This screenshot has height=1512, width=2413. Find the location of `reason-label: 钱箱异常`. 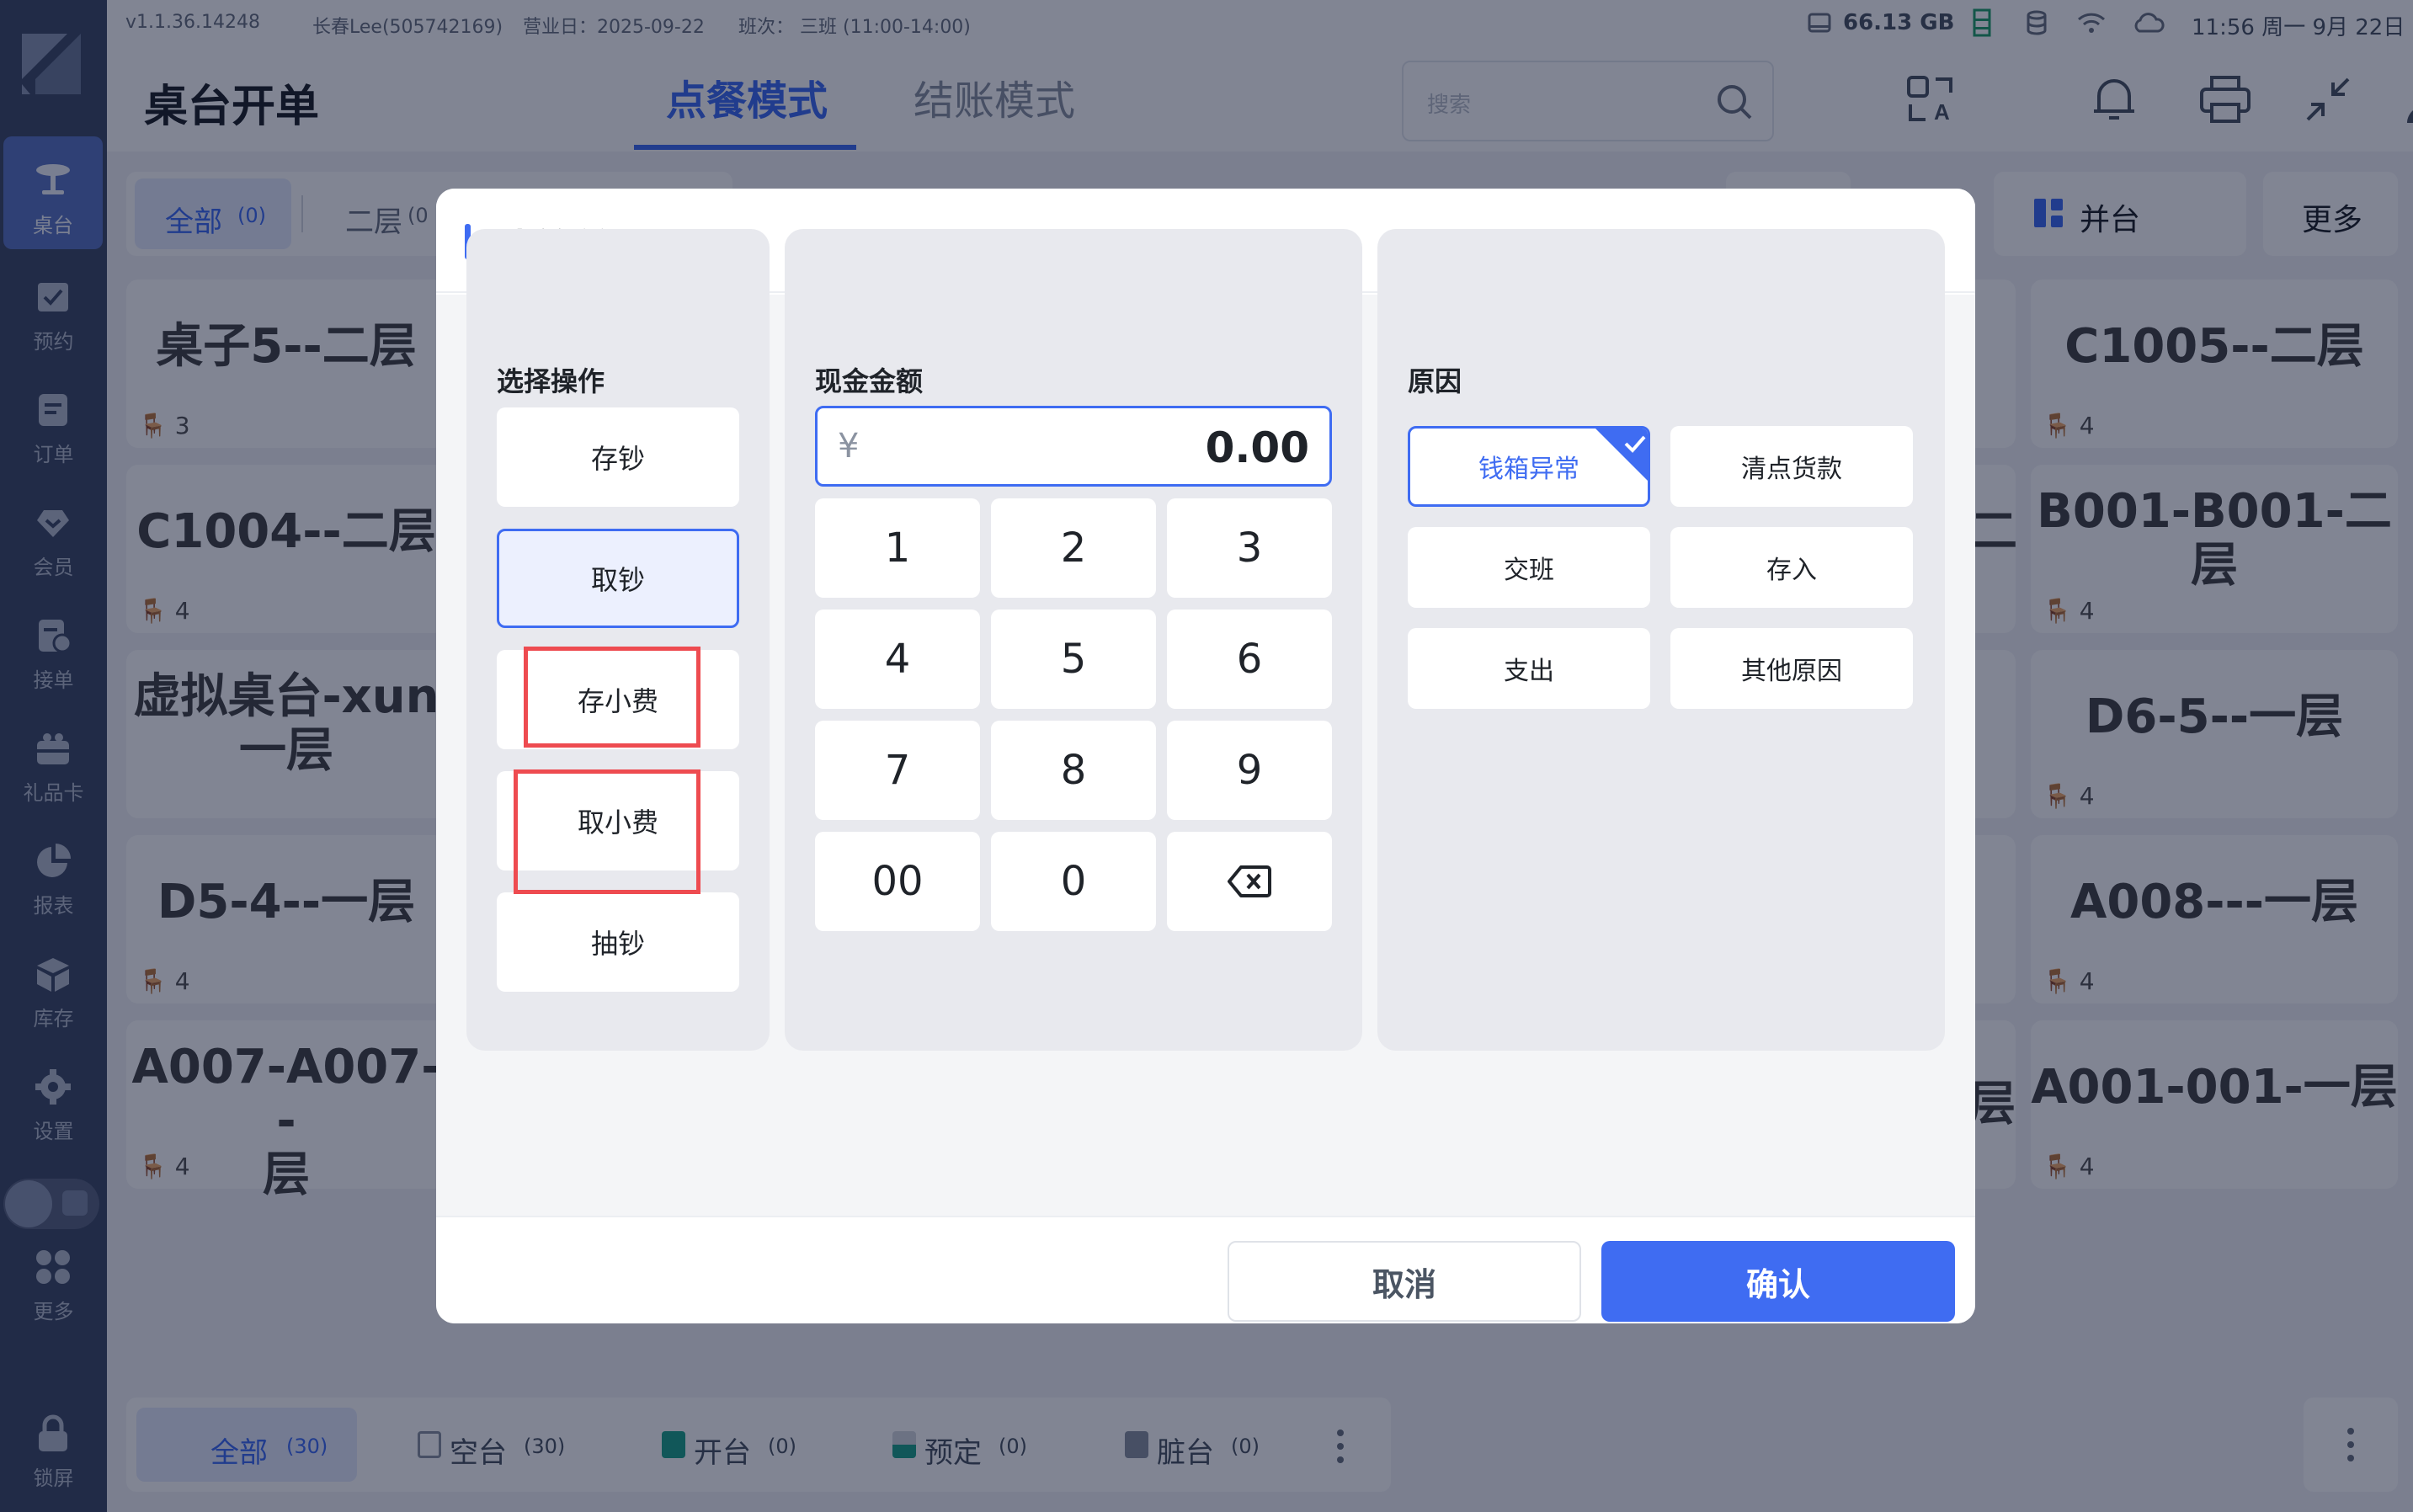

reason-label: 钱箱异常 is located at coordinates (1528, 470).